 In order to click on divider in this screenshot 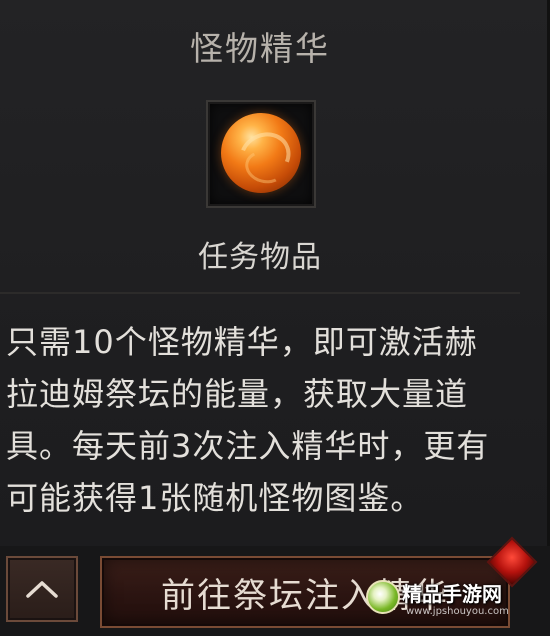, I will do `click(260, 293)`.